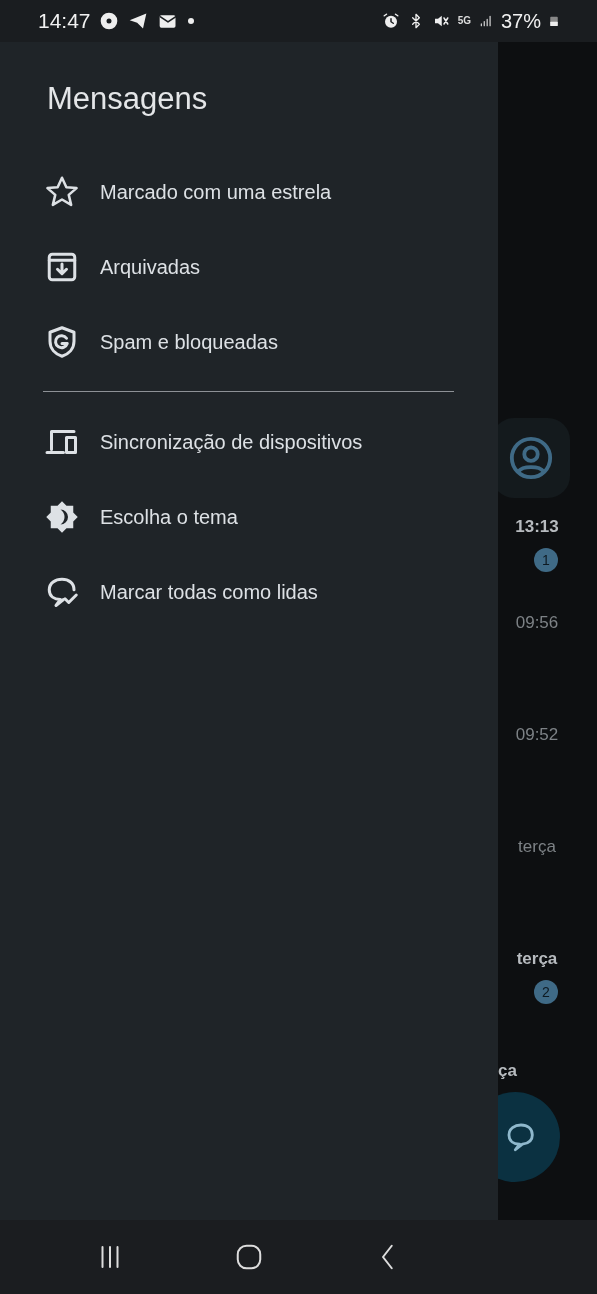 The image size is (597, 1294). What do you see at coordinates (390, 21) in the screenshot?
I see `alarm-icon` at bounding box center [390, 21].